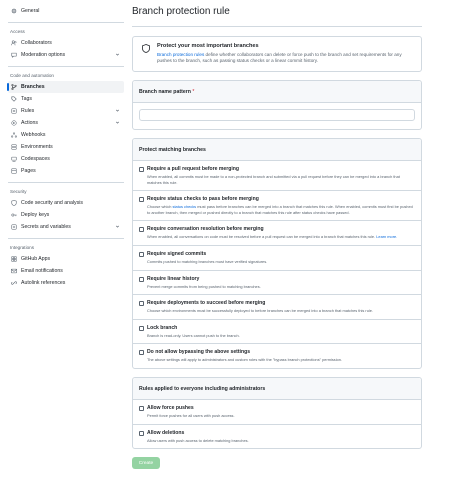 This screenshot has height=498, width=474. I want to click on sidebar-item-label: GitHub Apps, so click(36, 259).